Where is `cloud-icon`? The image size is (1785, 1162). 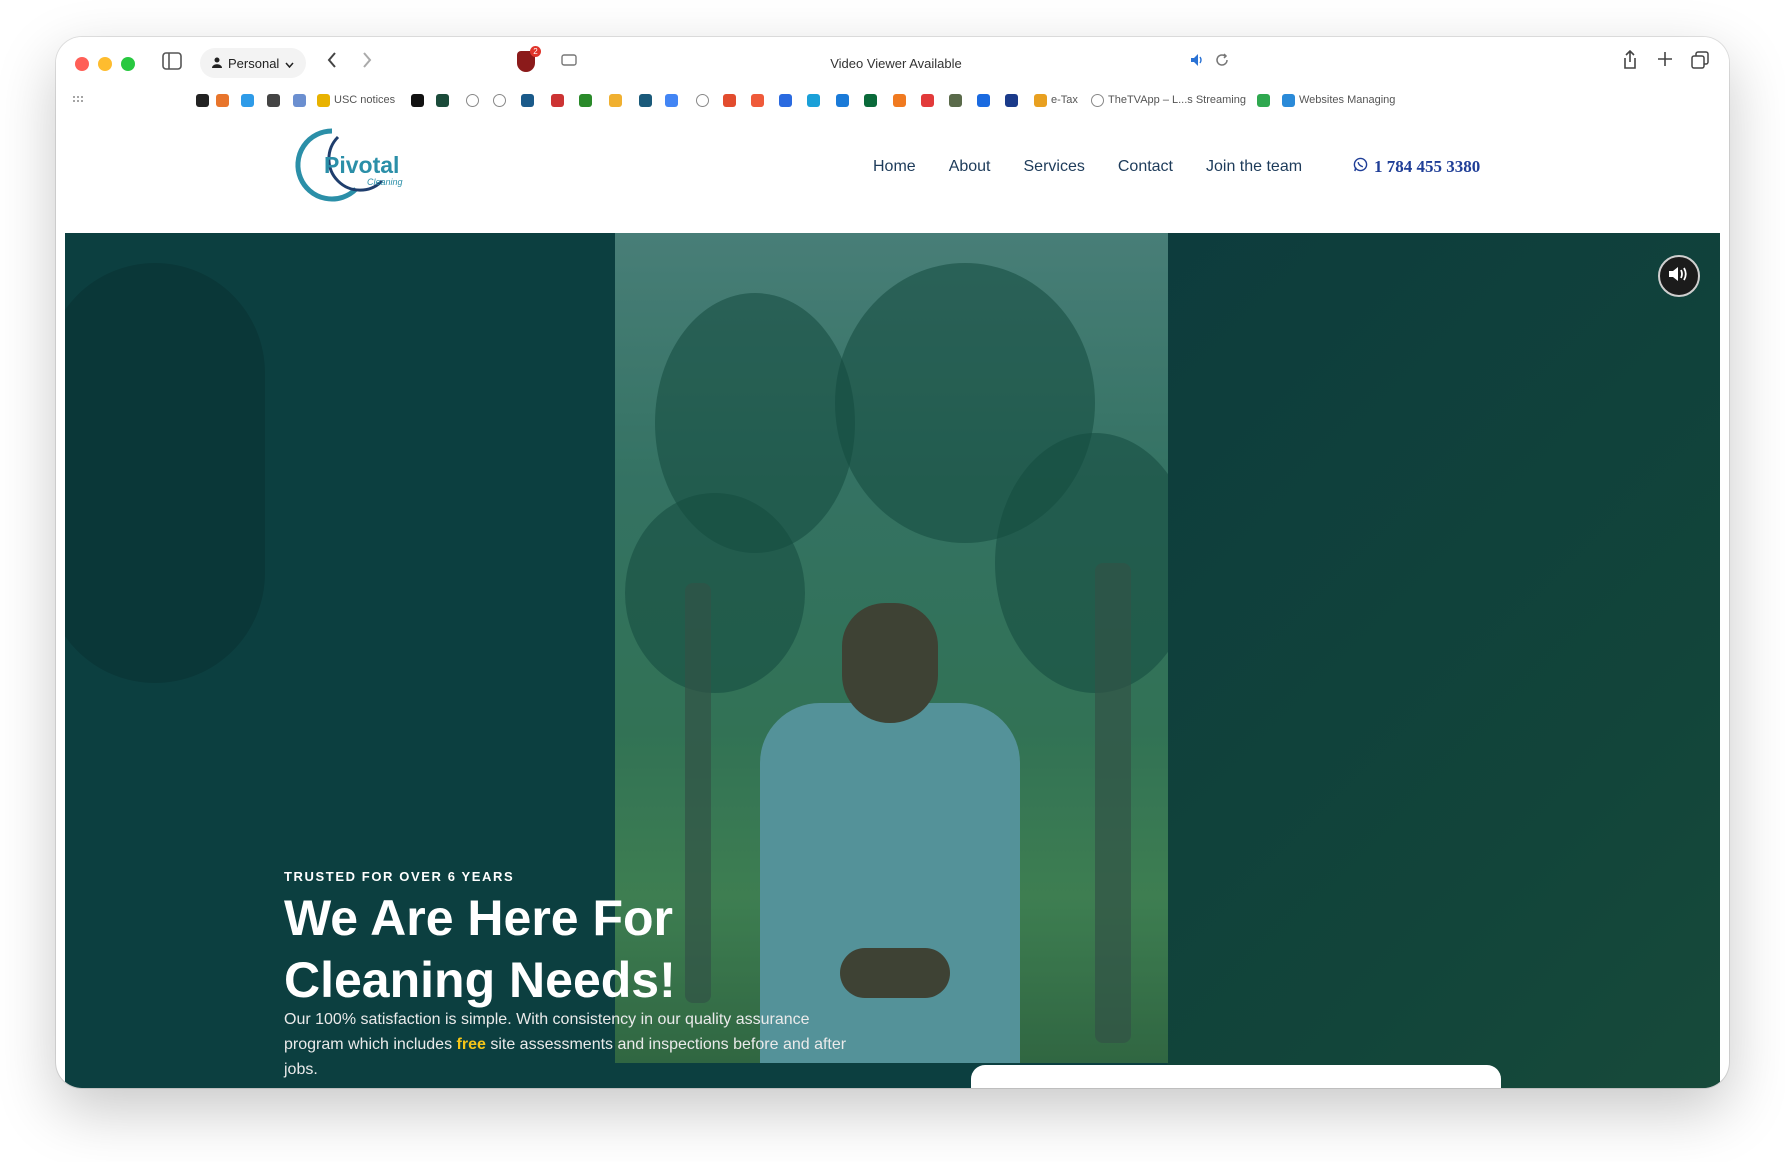
cloud-icon is located at coordinates (1288, 100).